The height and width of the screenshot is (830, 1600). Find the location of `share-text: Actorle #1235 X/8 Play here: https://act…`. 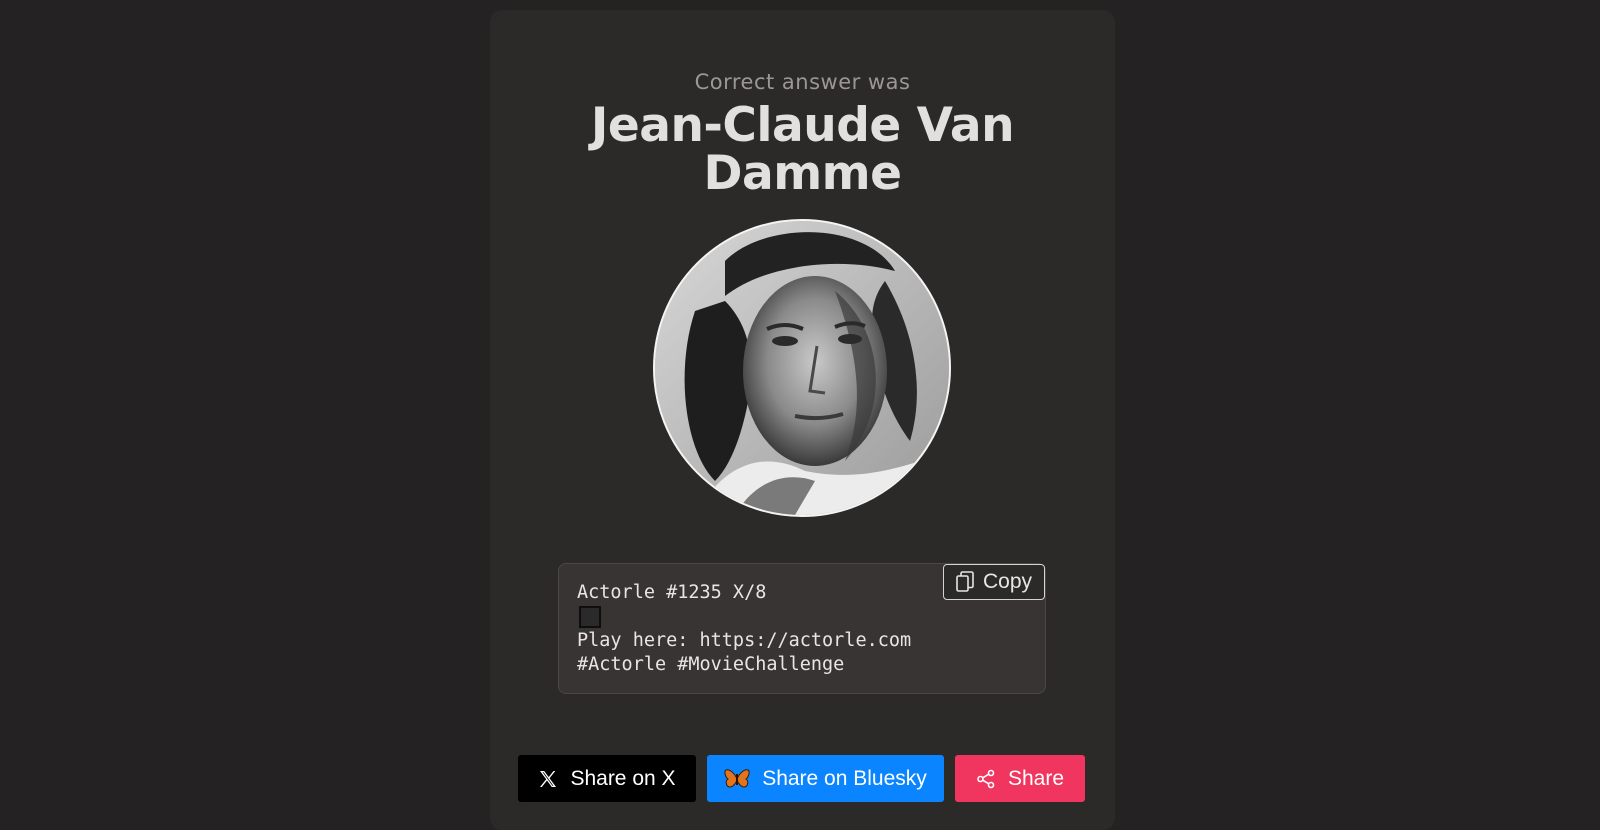

share-text: Actorle #1235 X/8 Play here: https://act… is located at coordinates (744, 629).